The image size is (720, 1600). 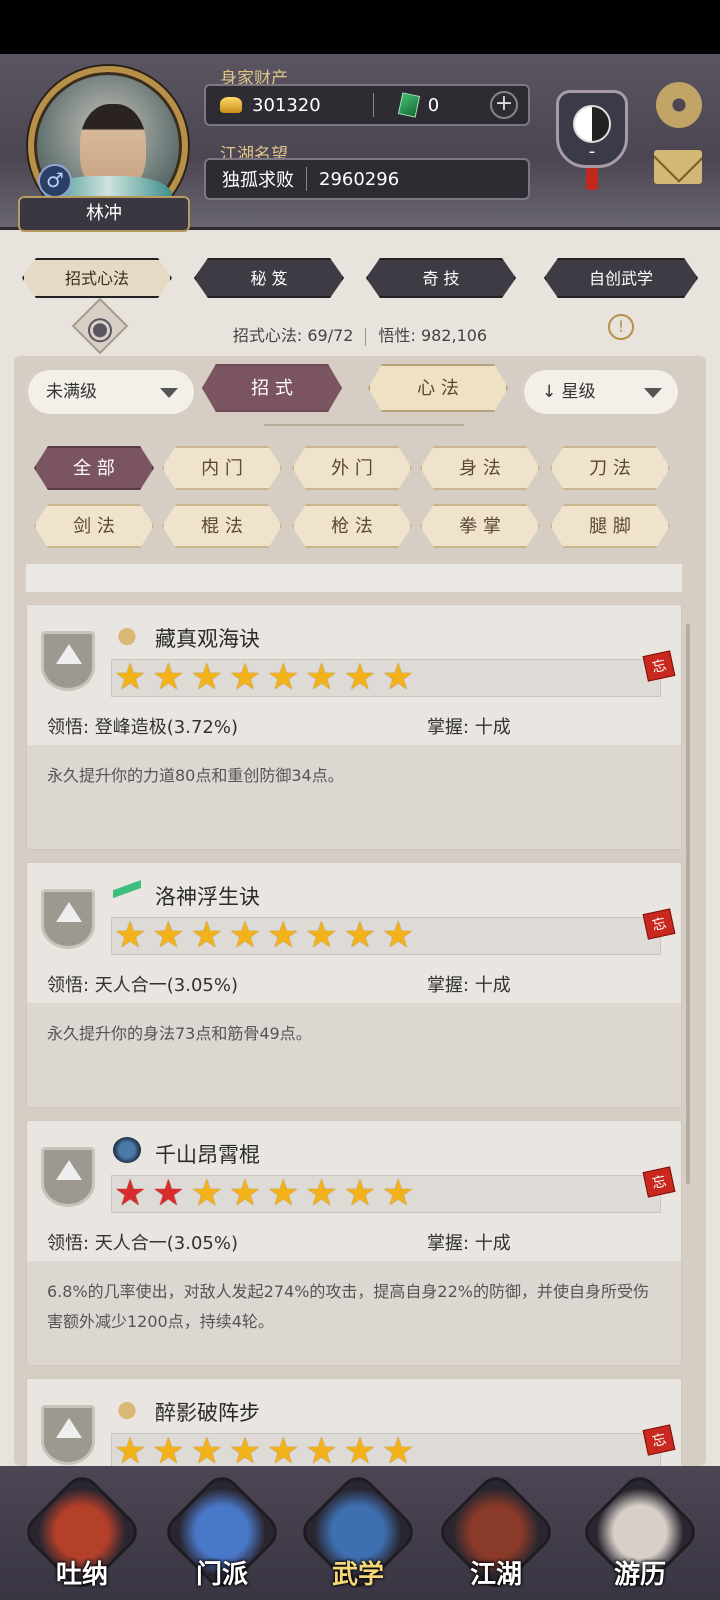 I want to click on staff-type-icon, so click(x=127, y=1150).